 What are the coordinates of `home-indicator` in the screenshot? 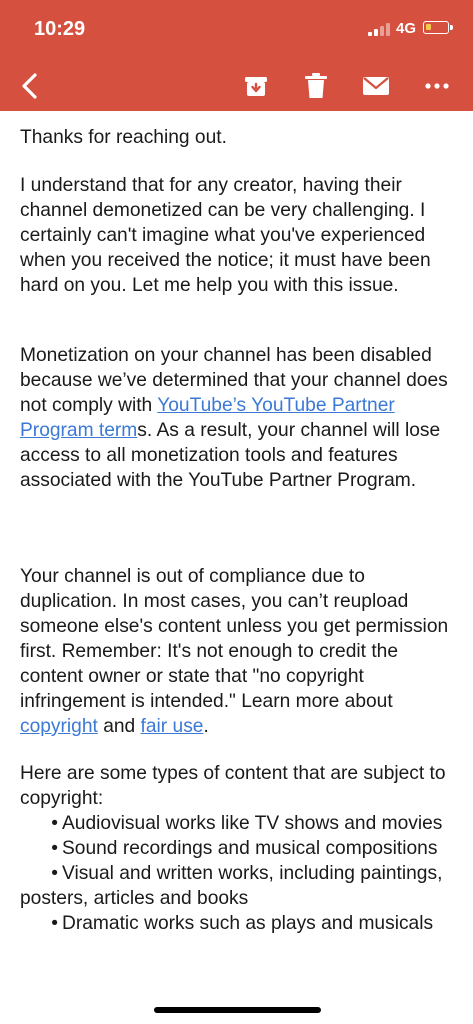 It's located at (237, 1010).